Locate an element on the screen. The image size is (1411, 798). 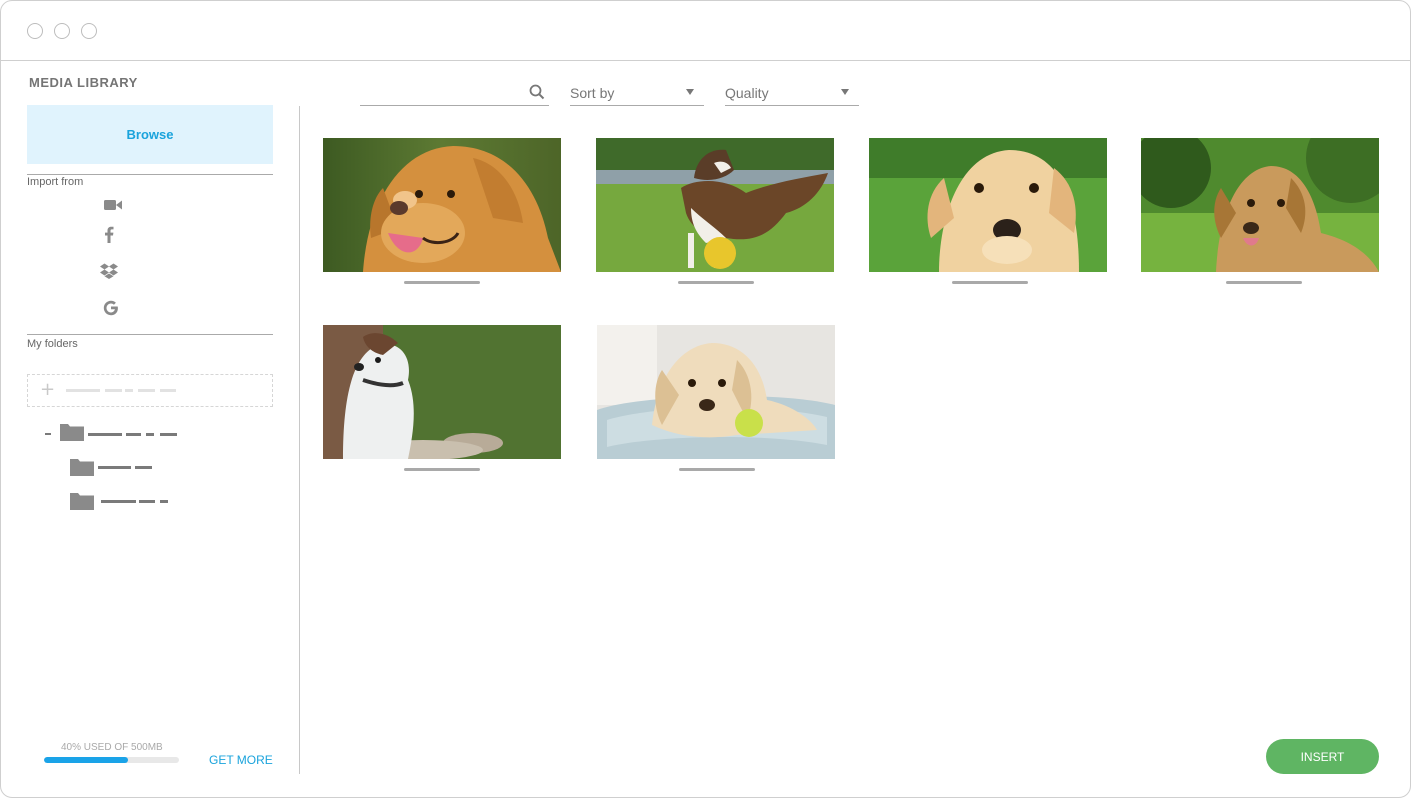
title-bar is located at coordinates (705, 31).